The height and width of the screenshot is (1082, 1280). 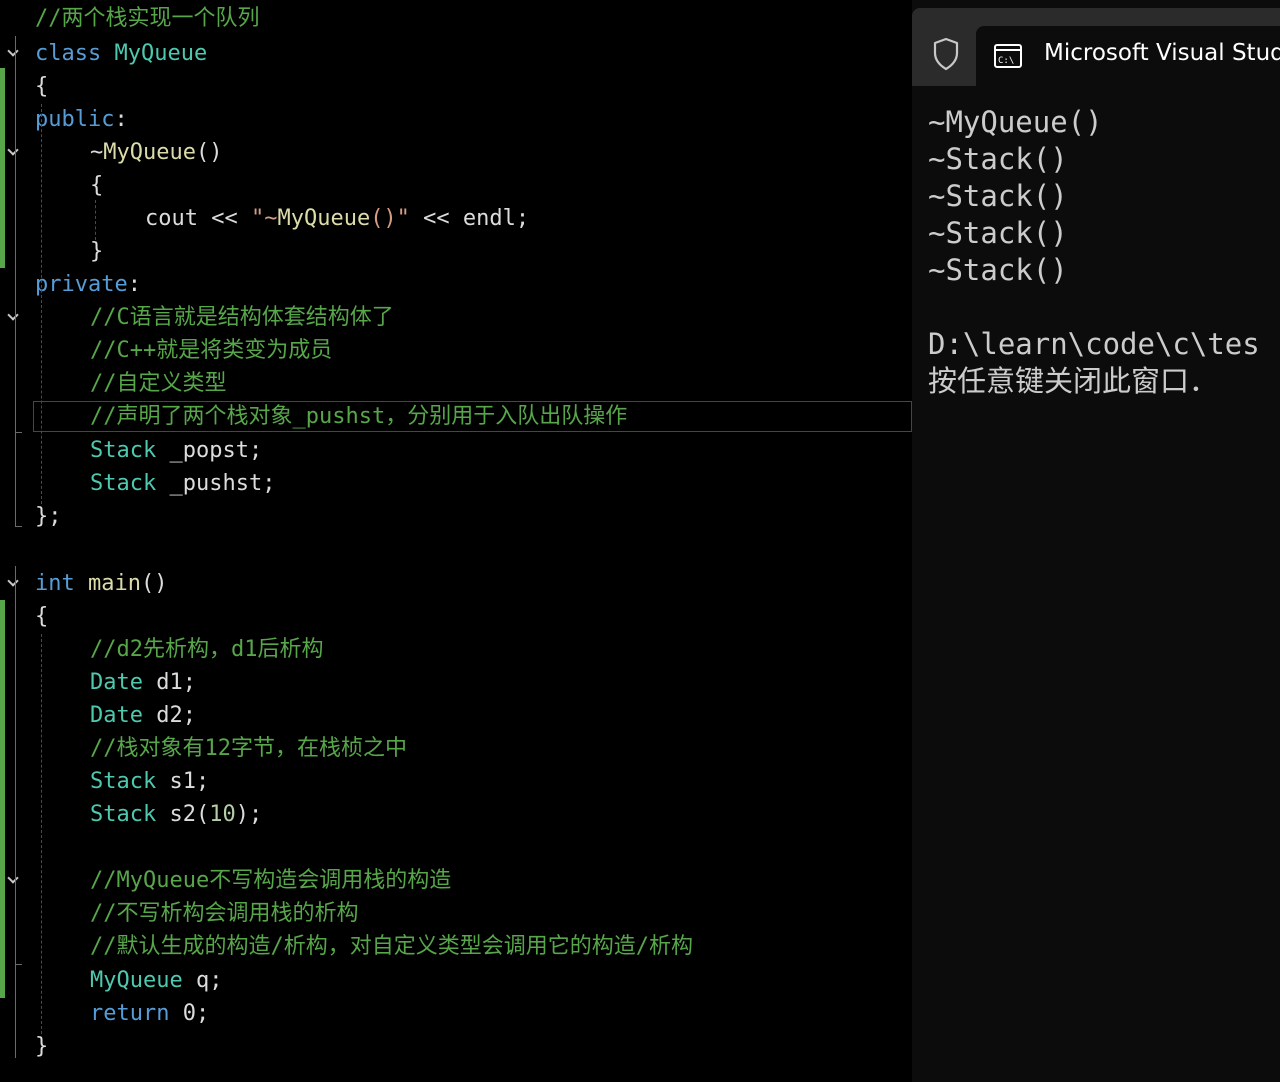 I want to click on code-text: //C语言就是结构体套结构体了, so click(x=242, y=317).